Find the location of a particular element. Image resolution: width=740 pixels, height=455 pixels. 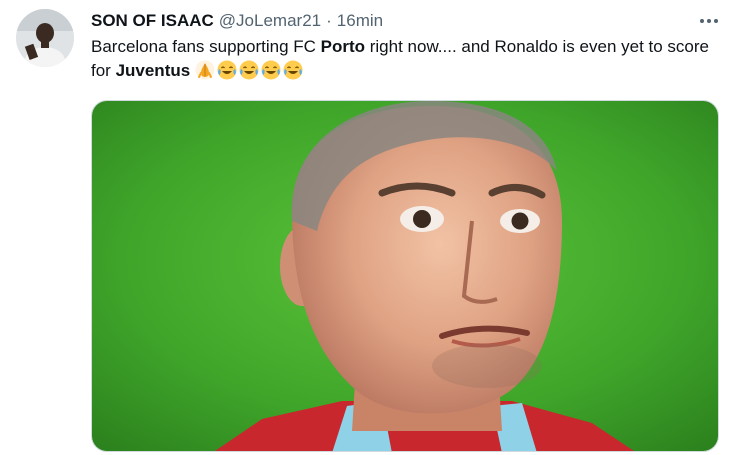

tweet-text-bold-juventus: Juventus is located at coordinates (153, 70).